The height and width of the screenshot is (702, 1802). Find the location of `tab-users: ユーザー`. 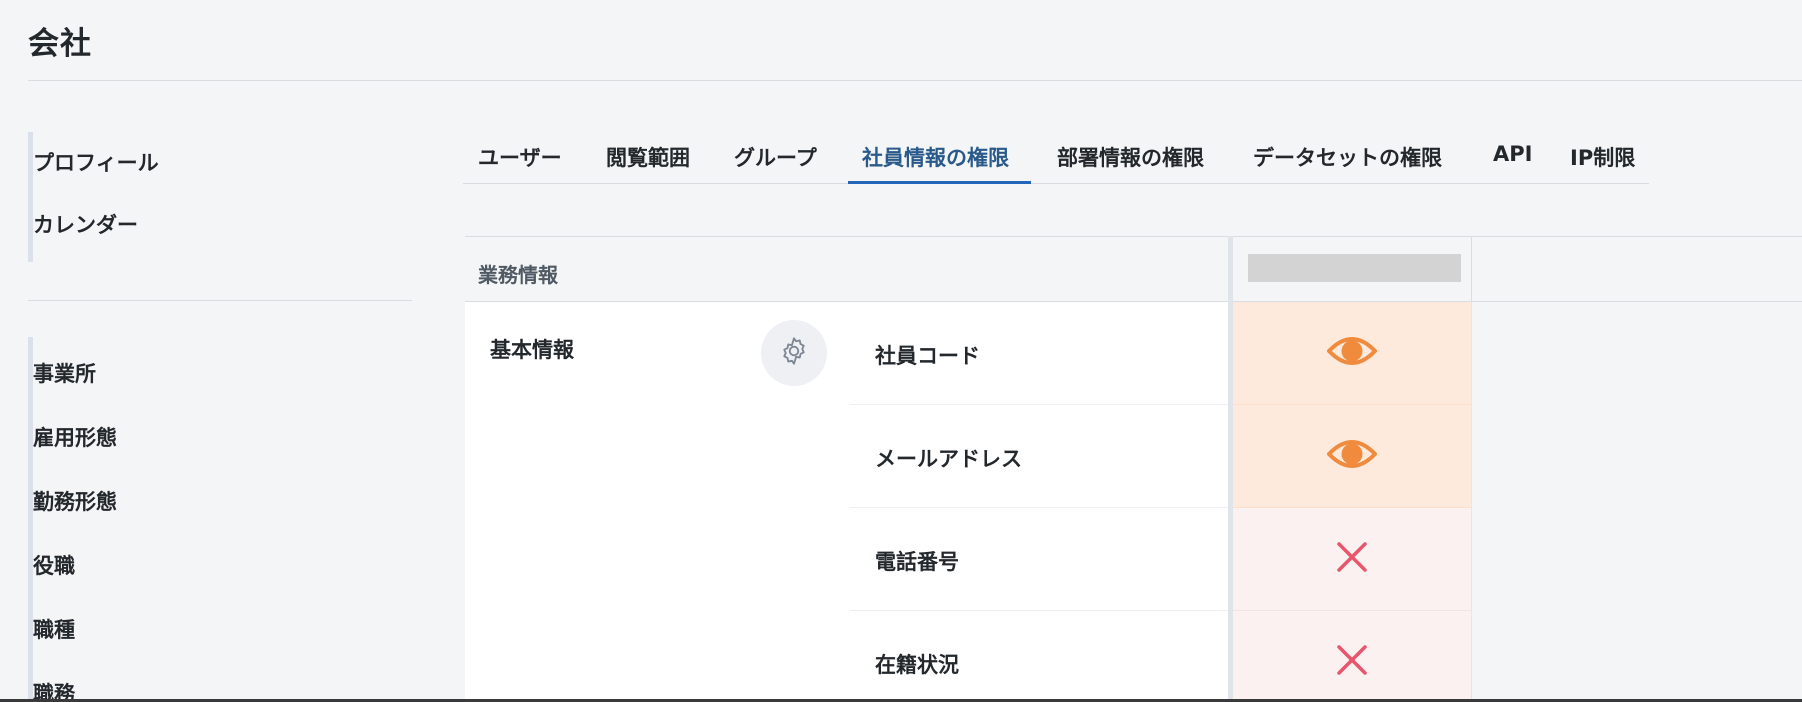

tab-users: ユーザー is located at coordinates (520, 157).